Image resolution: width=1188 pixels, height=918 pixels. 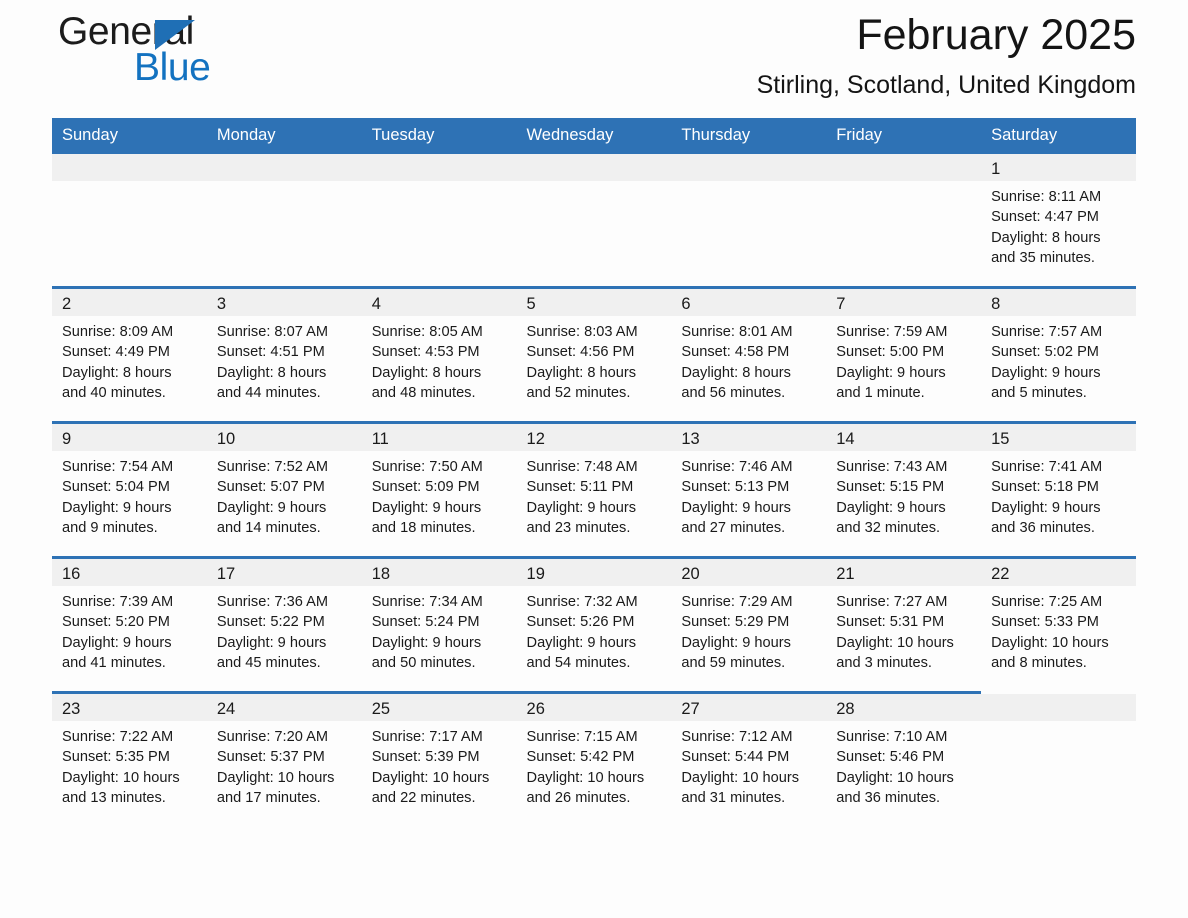 I want to click on sunrise-text: Sunrise: 7:50 AM, so click(x=427, y=467).